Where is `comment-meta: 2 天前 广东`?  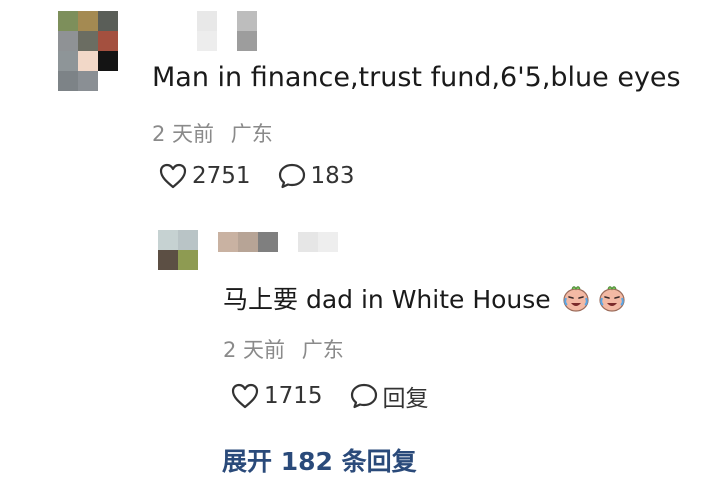
comment-meta: 2 天前 广东 is located at coordinates (212, 133).